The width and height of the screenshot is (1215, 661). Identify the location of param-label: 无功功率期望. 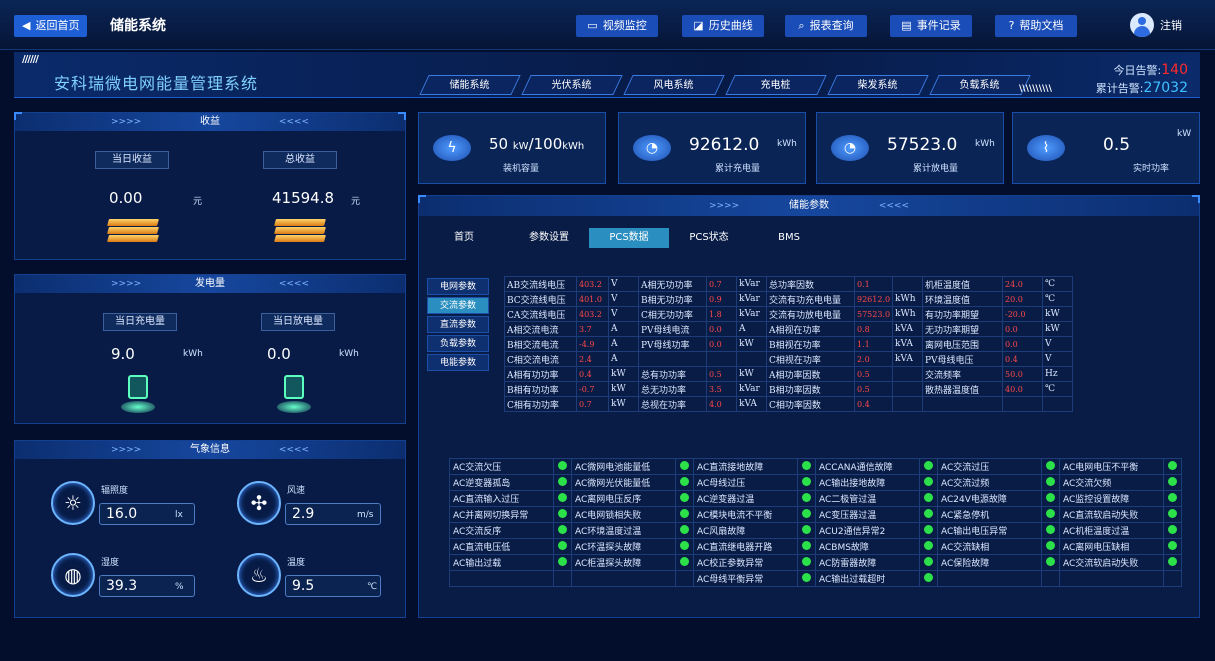
(962, 329).